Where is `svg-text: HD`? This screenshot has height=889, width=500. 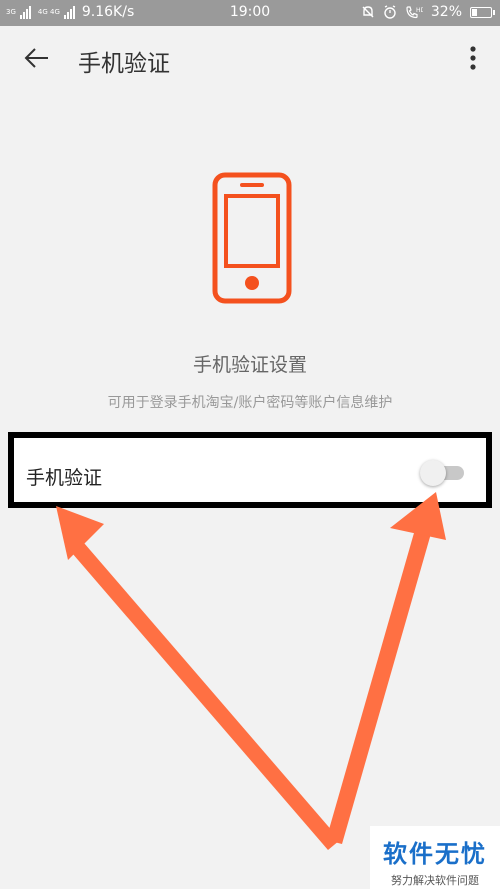
svg-text: HD is located at coordinates (419, 10).